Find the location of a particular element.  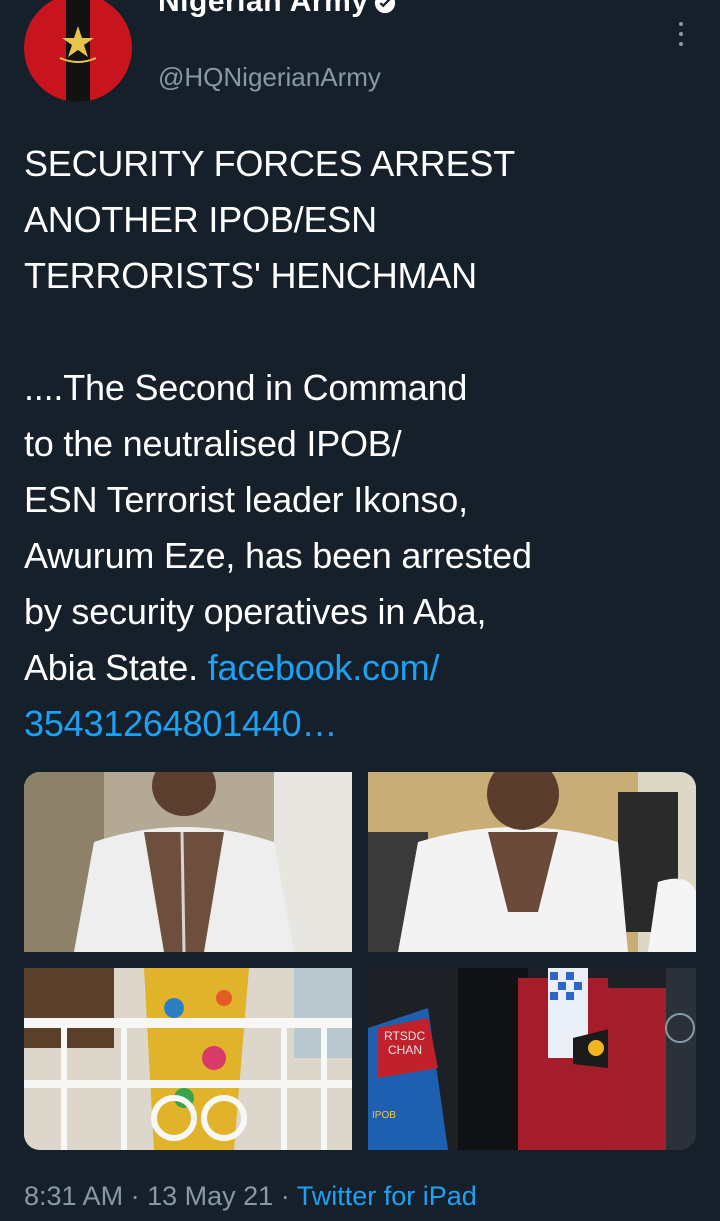

tweet-date: 13 May 21 is located at coordinates (210, 1196).